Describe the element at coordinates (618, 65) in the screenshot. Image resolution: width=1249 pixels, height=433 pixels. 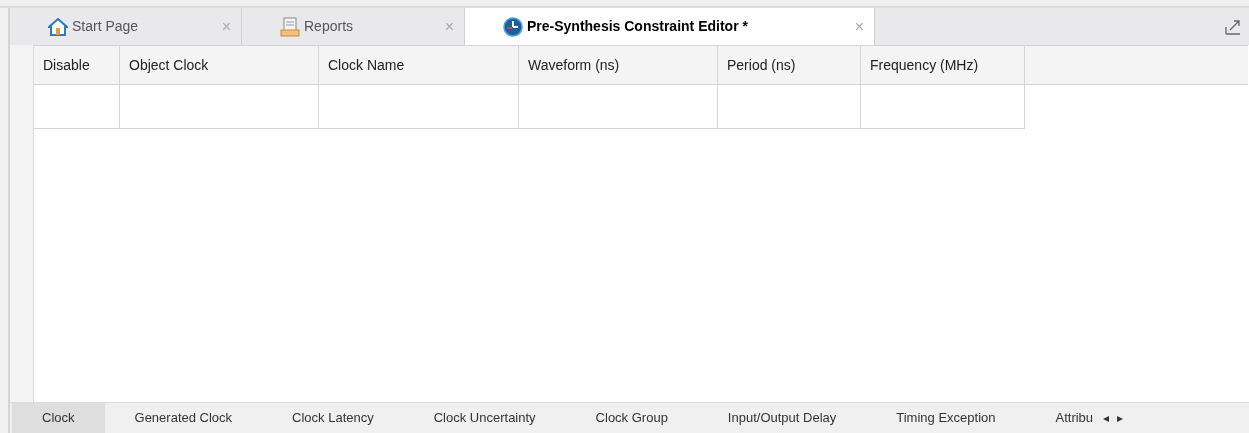
I see `column-header: Waveform (ns)` at that location.